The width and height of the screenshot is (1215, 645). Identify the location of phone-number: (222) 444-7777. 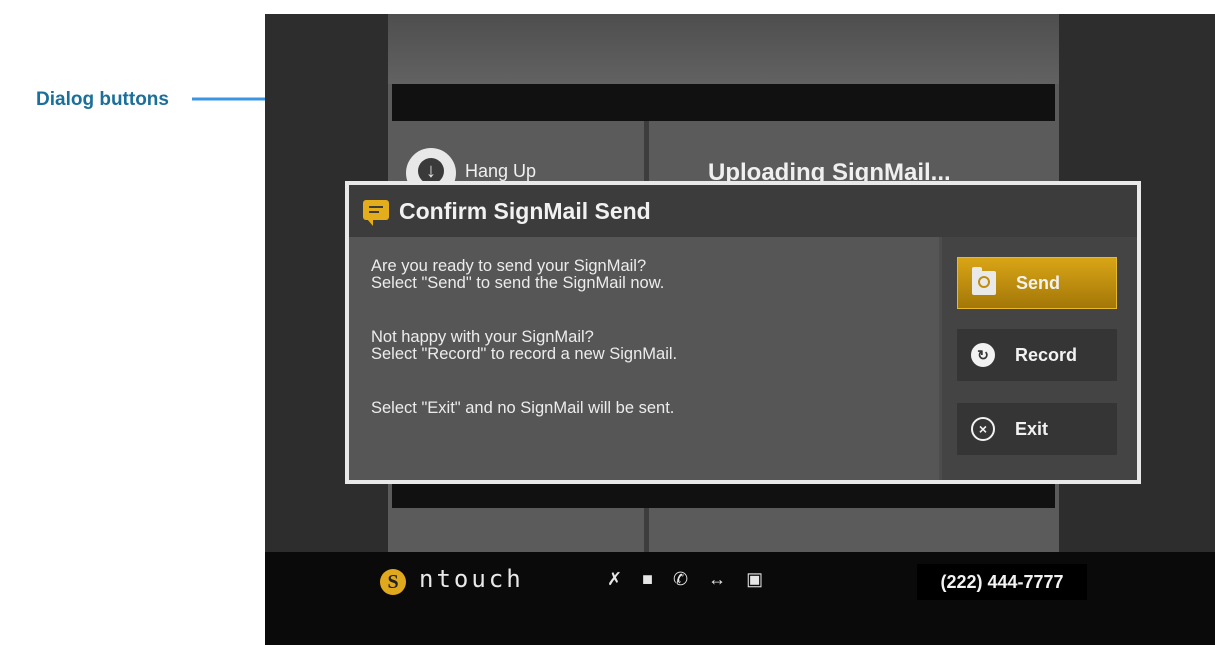
(1002, 582).